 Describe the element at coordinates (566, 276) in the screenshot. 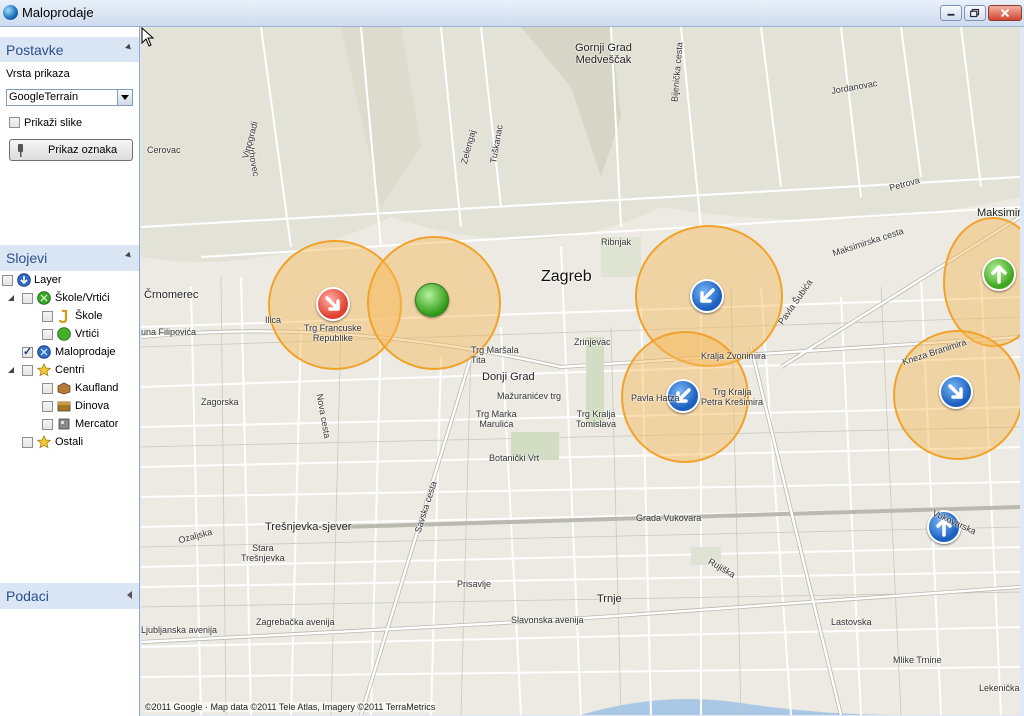

I see `map-label-zagreb: Zagreb` at that location.